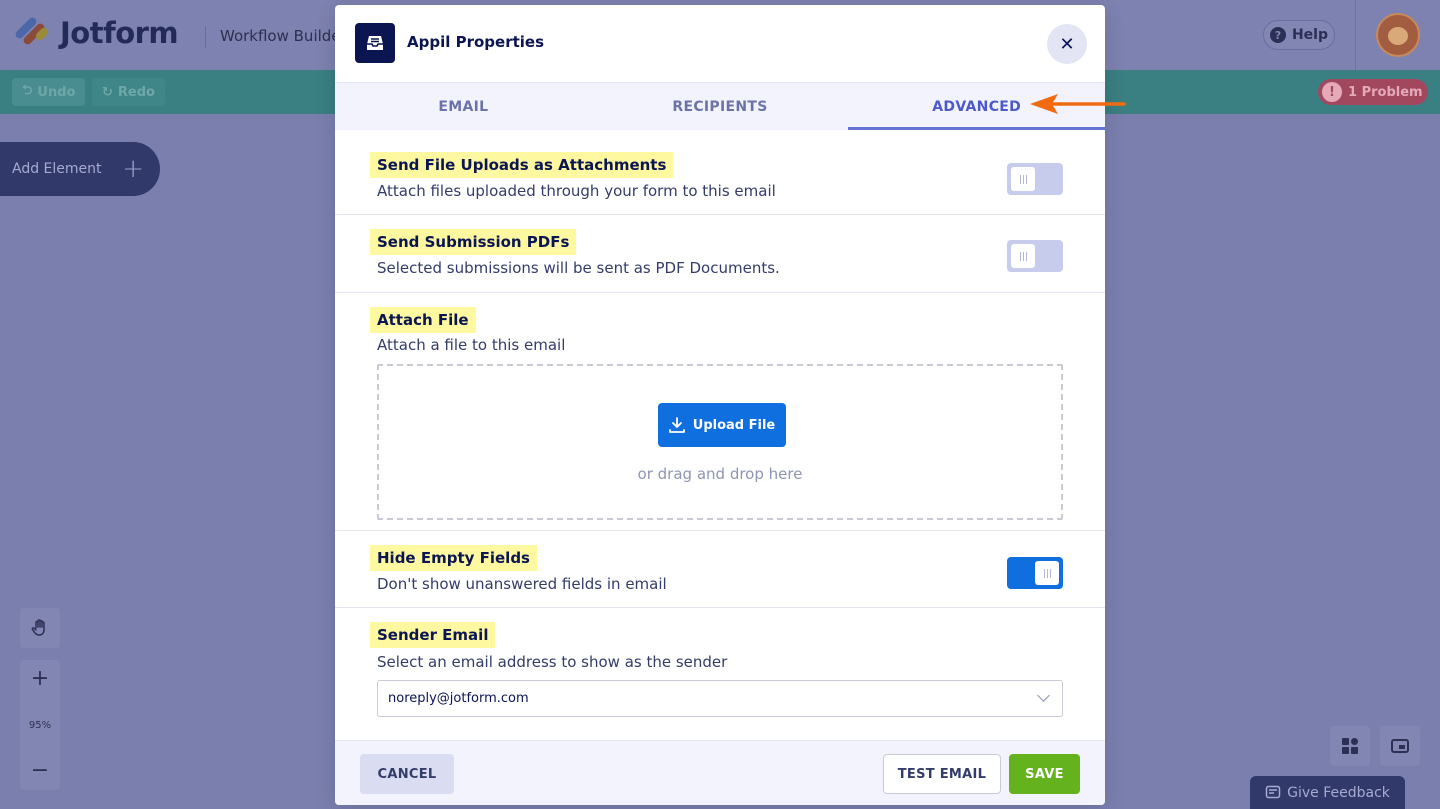 The height and width of the screenshot is (809, 1440). I want to click on jotform-logo: Jotform, so click(96, 32).